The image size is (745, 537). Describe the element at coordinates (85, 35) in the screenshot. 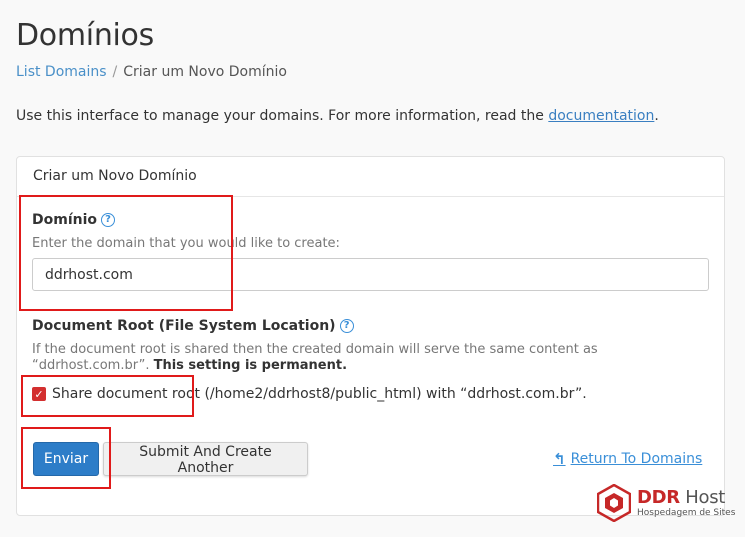

I see `page-title: Domínios` at that location.